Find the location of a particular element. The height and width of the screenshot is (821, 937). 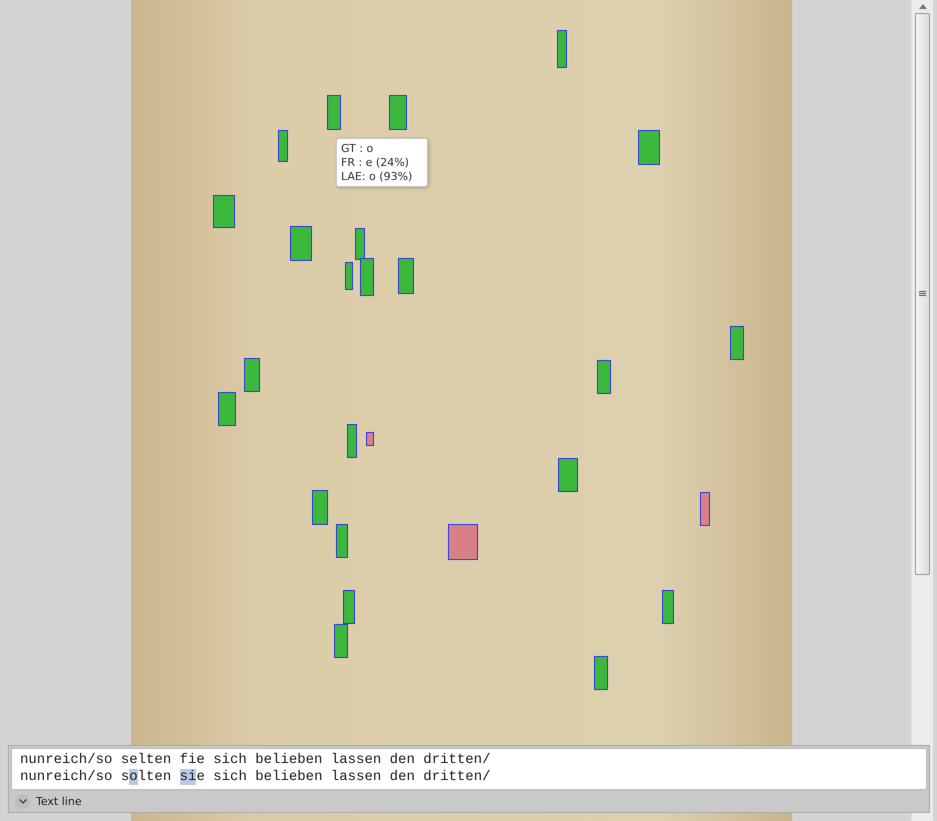

scrollbar is located at coordinates (922, 410).